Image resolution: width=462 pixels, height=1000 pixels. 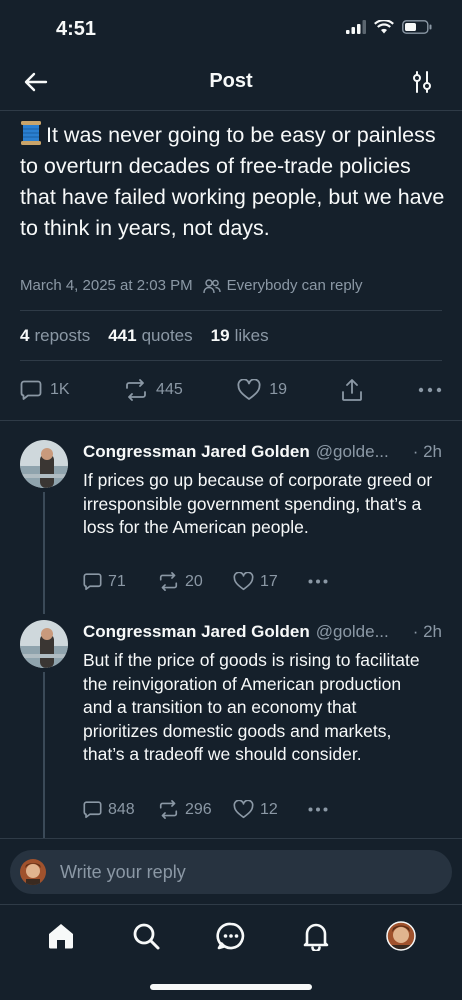 What do you see at coordinates (211, 285) in the screenshot?
I see `people-icon` at bounding box center [211, 285].